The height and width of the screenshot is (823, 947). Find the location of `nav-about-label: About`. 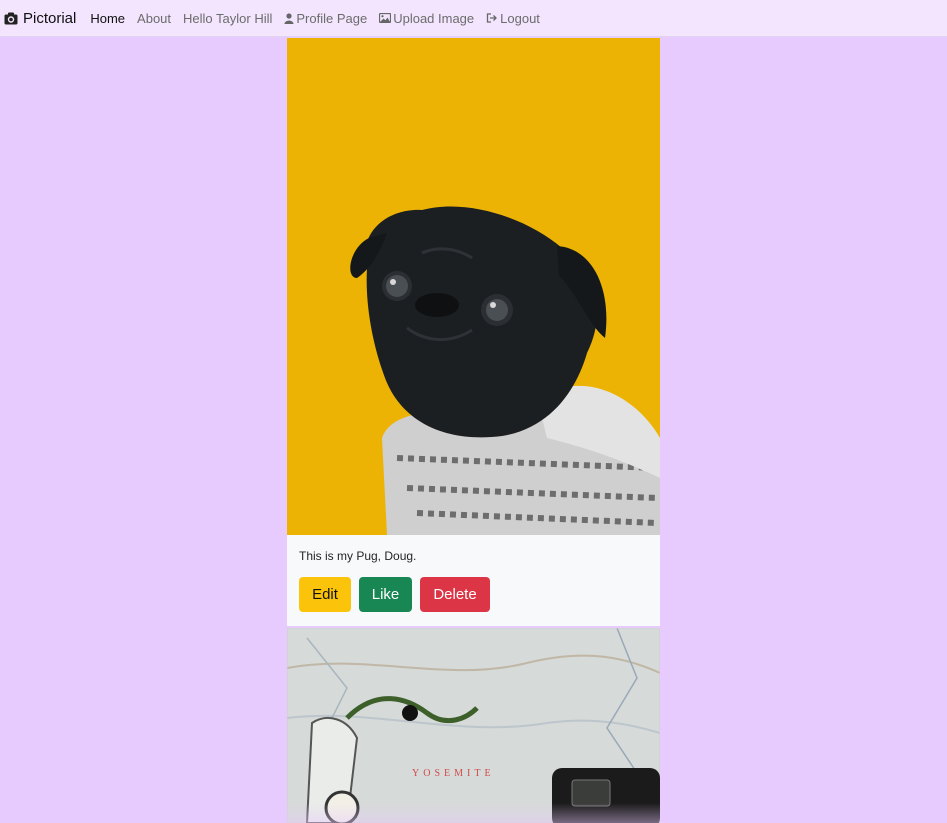

nav-about-label: About is located at coordinates (154, 18).